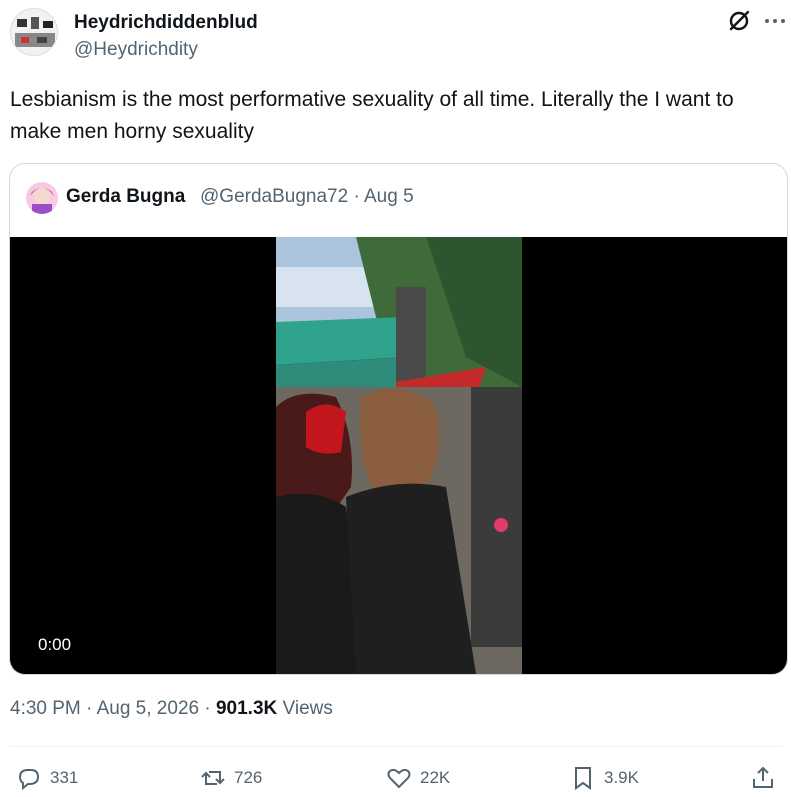 The width and height of the screenshot is (791, 797). Describe the element at coordinates (307, 197) in the screenshot. I see `quoted-meta: @GerdaBugna72 · Aug 5` at that location.